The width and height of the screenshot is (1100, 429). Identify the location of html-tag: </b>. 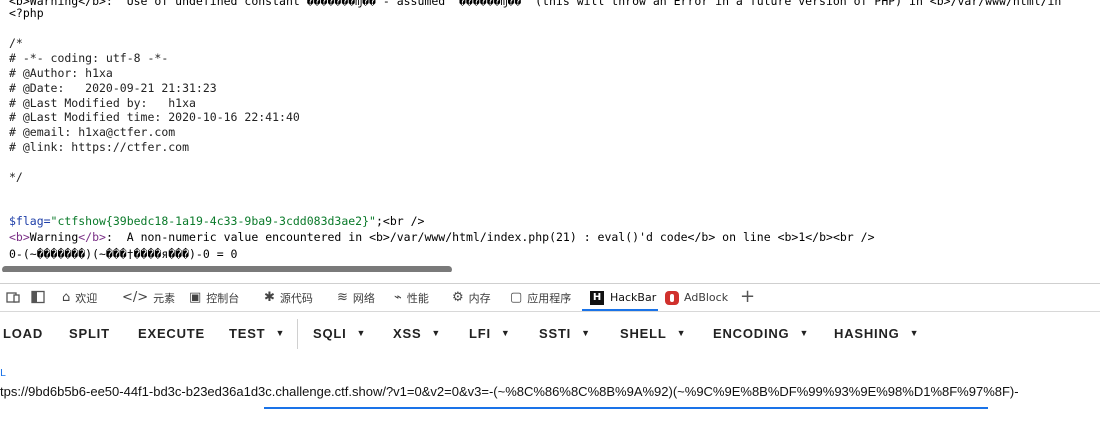
(92, 237).